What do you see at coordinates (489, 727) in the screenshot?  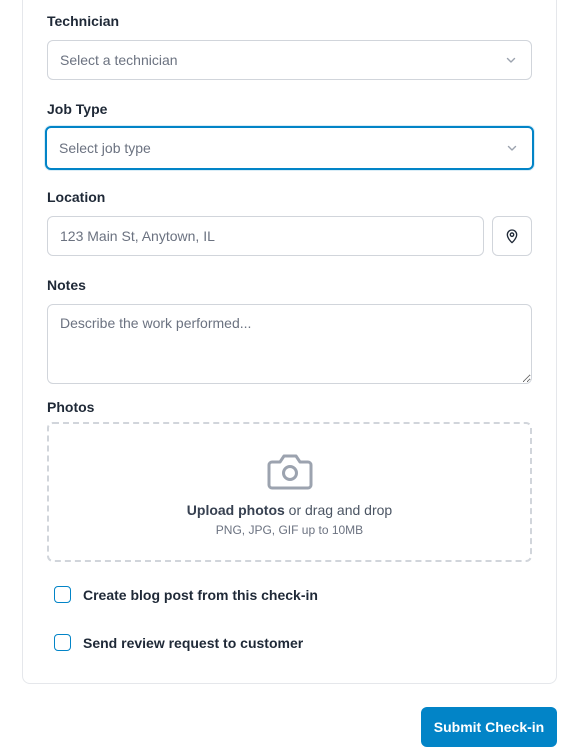 I see `submit-check-in-button: Submit Check-in` at bounding box center [489, 727].